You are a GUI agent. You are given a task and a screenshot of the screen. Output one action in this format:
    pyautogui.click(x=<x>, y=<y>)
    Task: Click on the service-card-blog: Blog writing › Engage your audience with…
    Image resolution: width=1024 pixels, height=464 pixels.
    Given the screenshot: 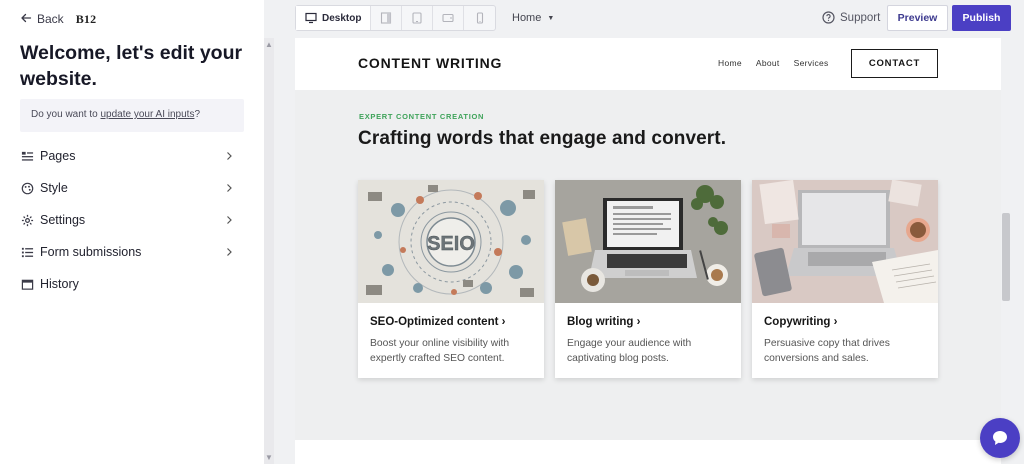 What is the action you would take?
    pyautogui.click(x=648, y=279)
    